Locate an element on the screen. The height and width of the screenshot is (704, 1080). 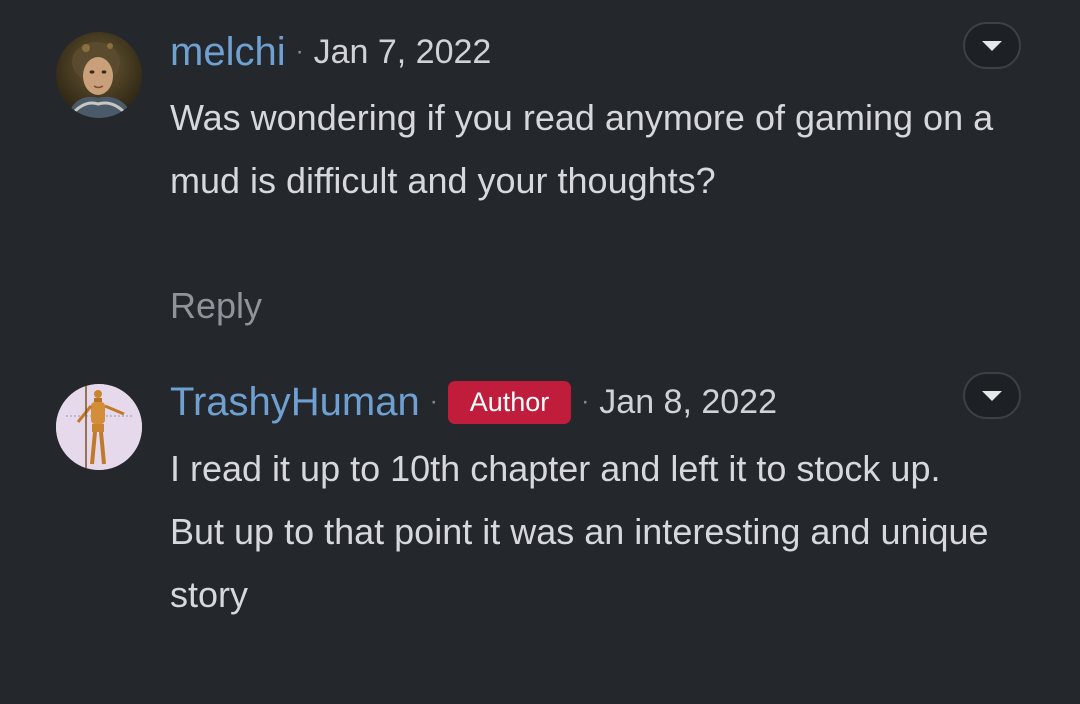
username-link: melchi is located at coordinates (228, 52).